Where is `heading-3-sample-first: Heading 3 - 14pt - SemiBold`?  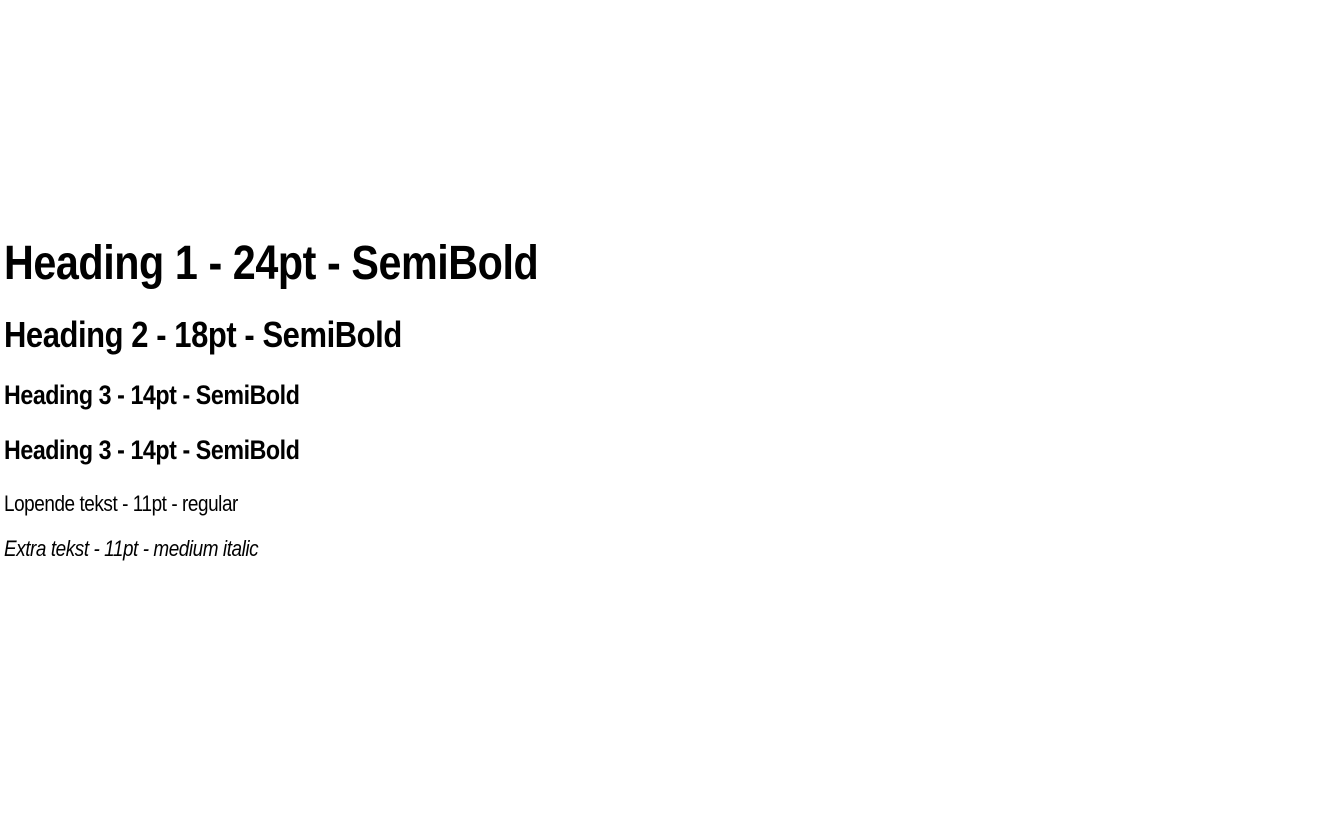
heading-3-sample-first: Heading 3 - 14pt - SemiBold is located at coordinates (152, 395).